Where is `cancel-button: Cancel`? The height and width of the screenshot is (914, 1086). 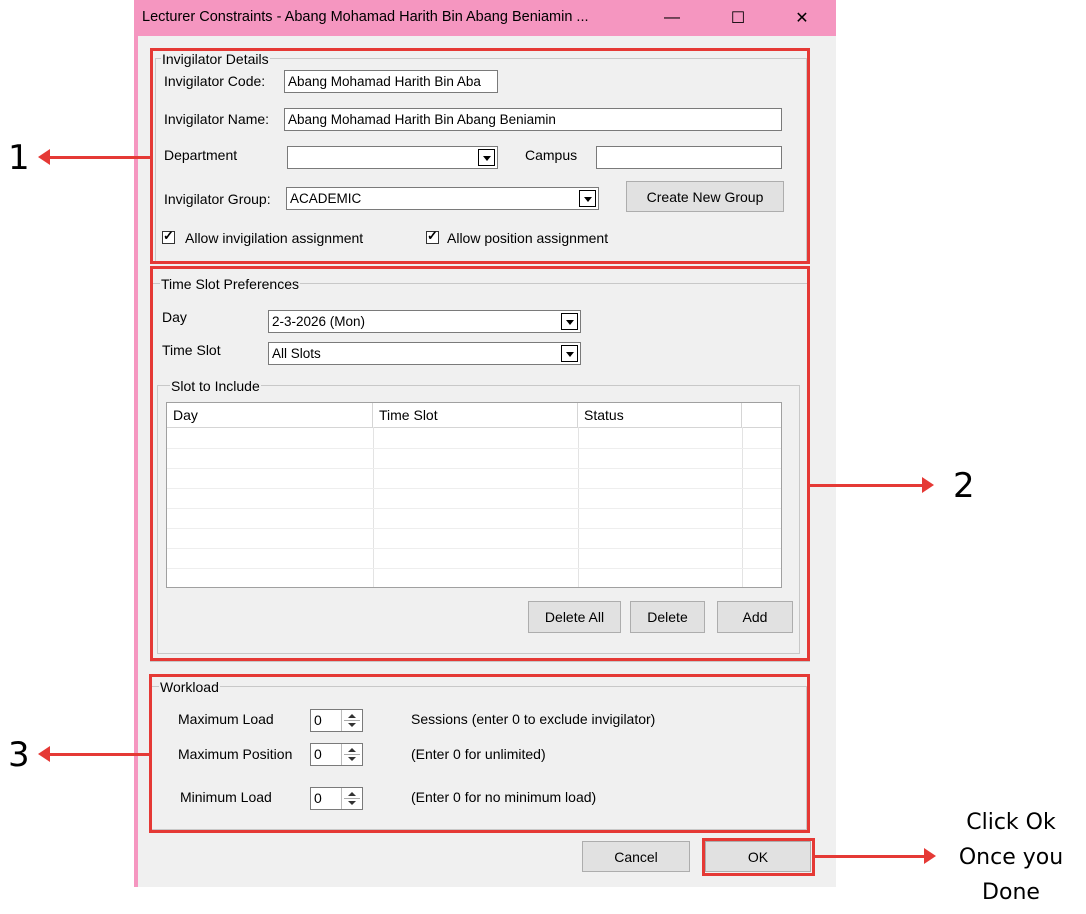 cancel-button: Cancel is located at coordinates (636, 856).